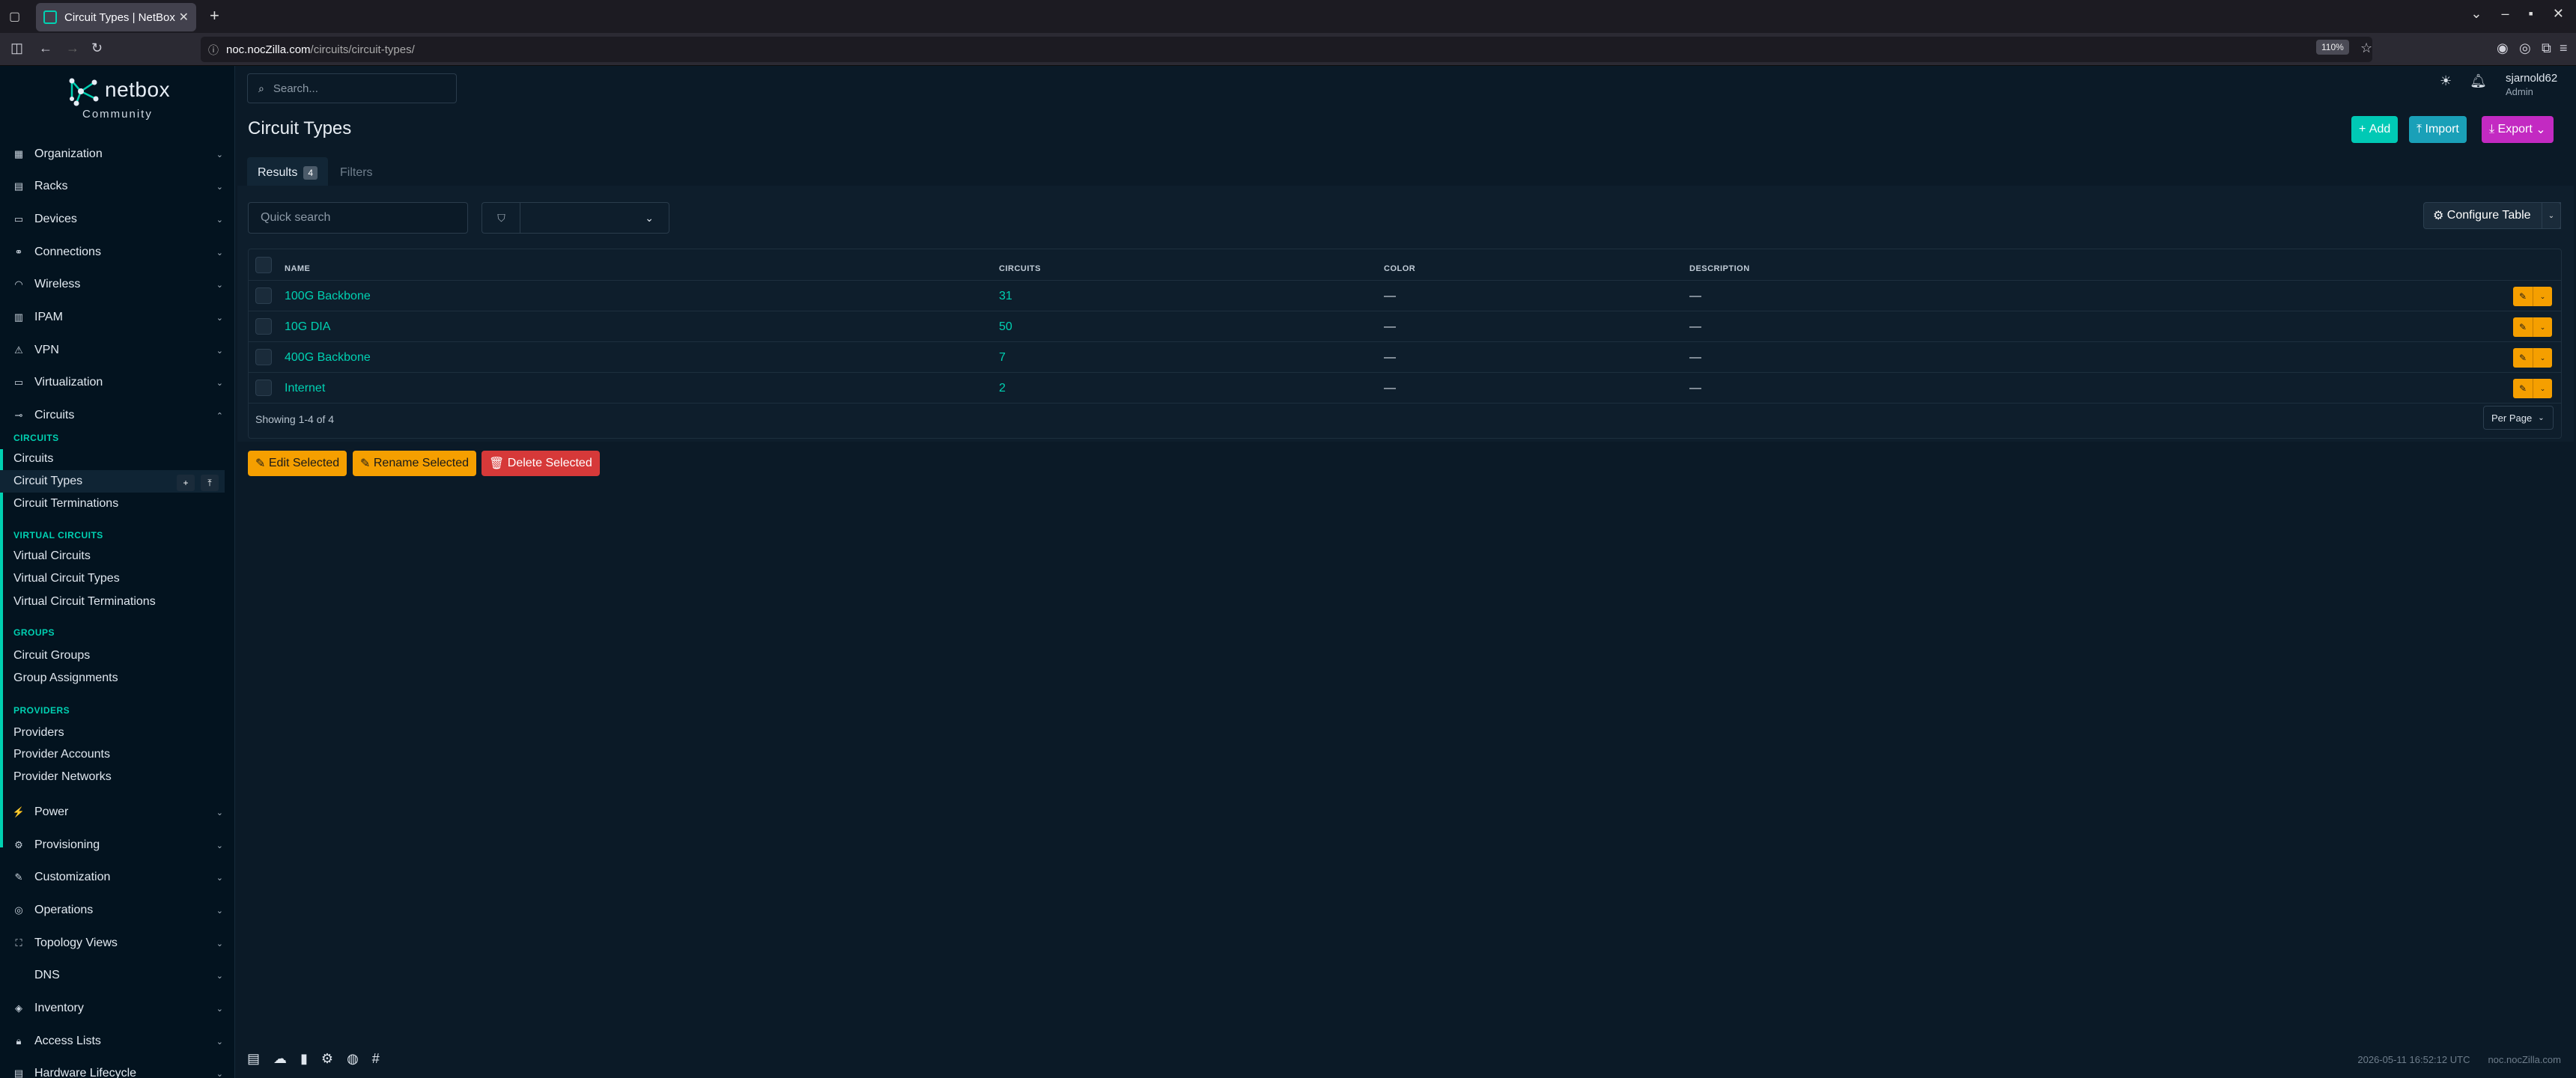 The image size is (2576, 1078). Describe the element at coordinates (288, 173) in the screenshot. I see `tab-results: Results 4` at that location.